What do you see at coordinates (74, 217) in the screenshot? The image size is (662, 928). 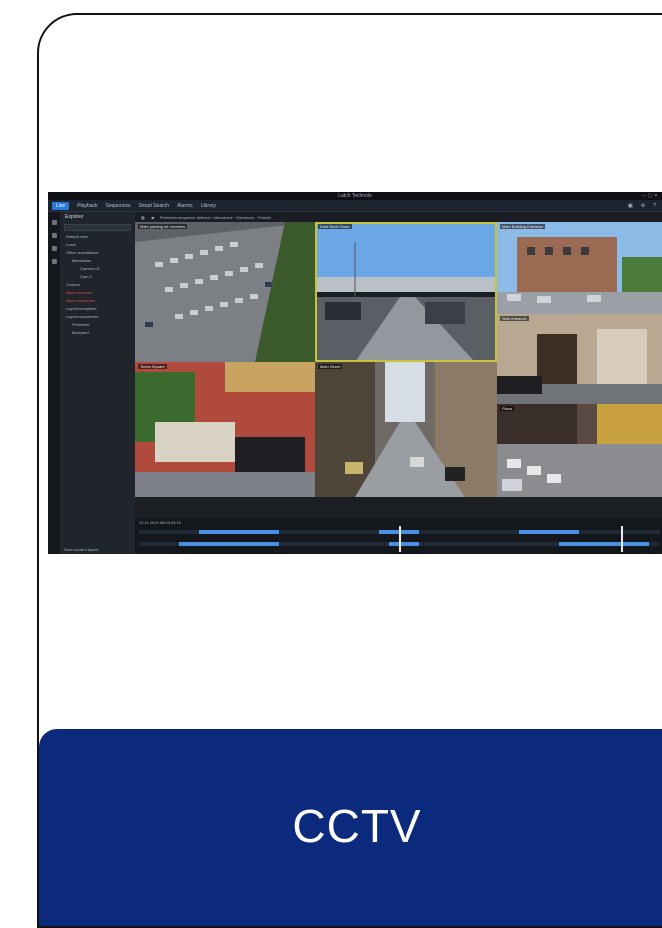 I see `sidebar-heading: Explorer` at bounding box center [74, 217].